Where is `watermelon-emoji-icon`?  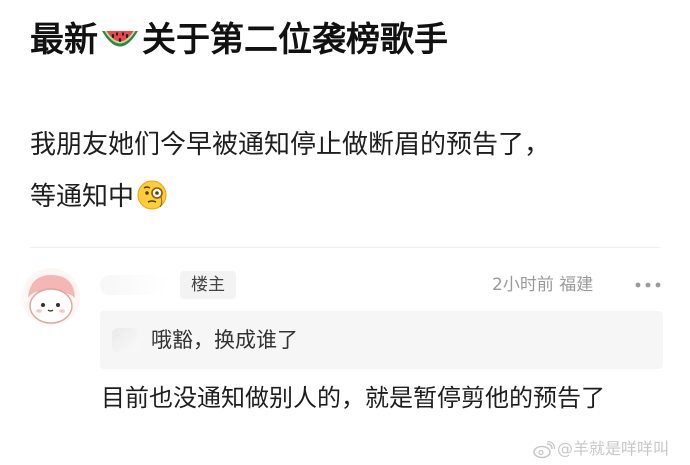 watermelon-emoji-icon is located at coordinates (120, 38).